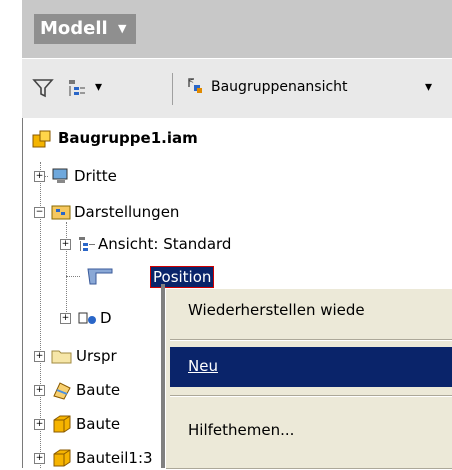 This screenshot has width=452, height=470. I want to click on panel-title-dropdown: Modell ▼, so click(85, 29).